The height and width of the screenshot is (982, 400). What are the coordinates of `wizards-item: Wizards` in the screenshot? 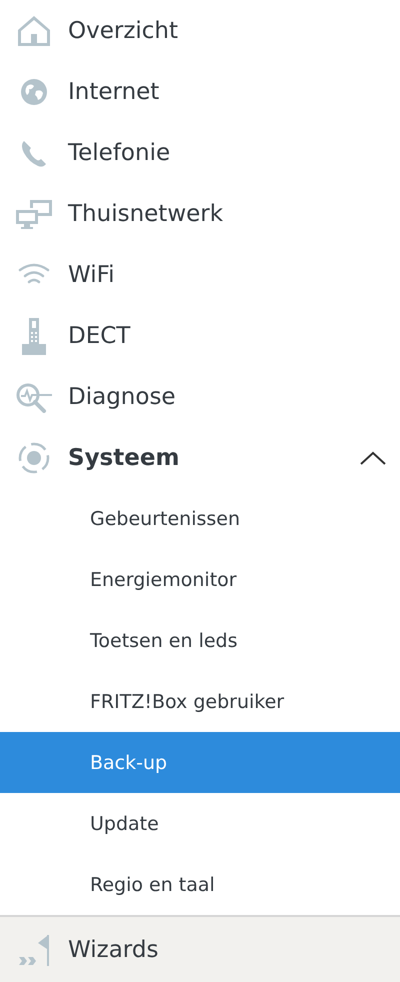 It's located at (200, 948).